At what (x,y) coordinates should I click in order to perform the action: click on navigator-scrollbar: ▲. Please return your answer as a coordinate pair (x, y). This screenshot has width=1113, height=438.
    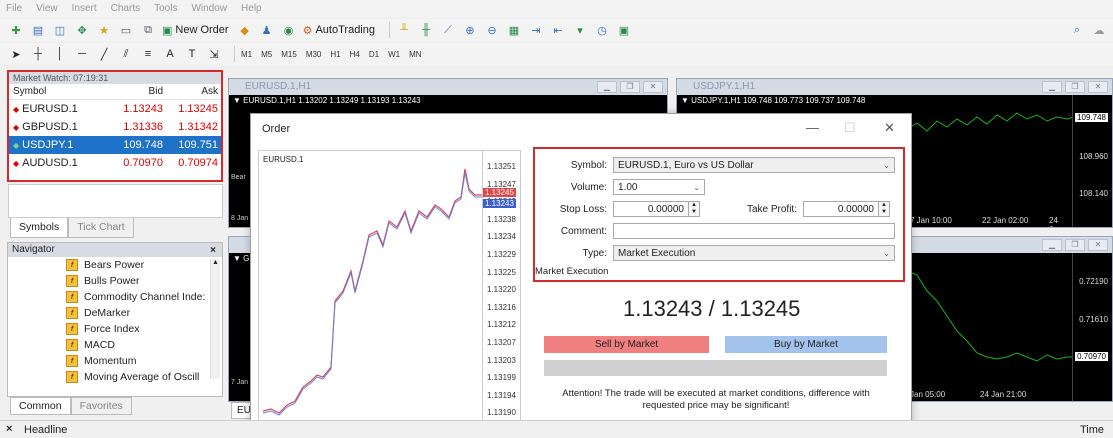
    Looking at the image, I should click on (215, 319).